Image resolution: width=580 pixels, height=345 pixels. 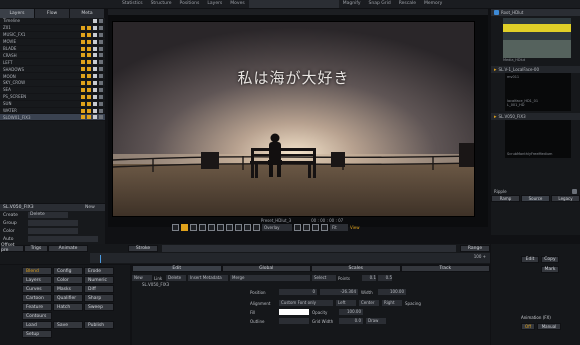 I want to click on tool-button: Numeric, so click(x=99, y=280).